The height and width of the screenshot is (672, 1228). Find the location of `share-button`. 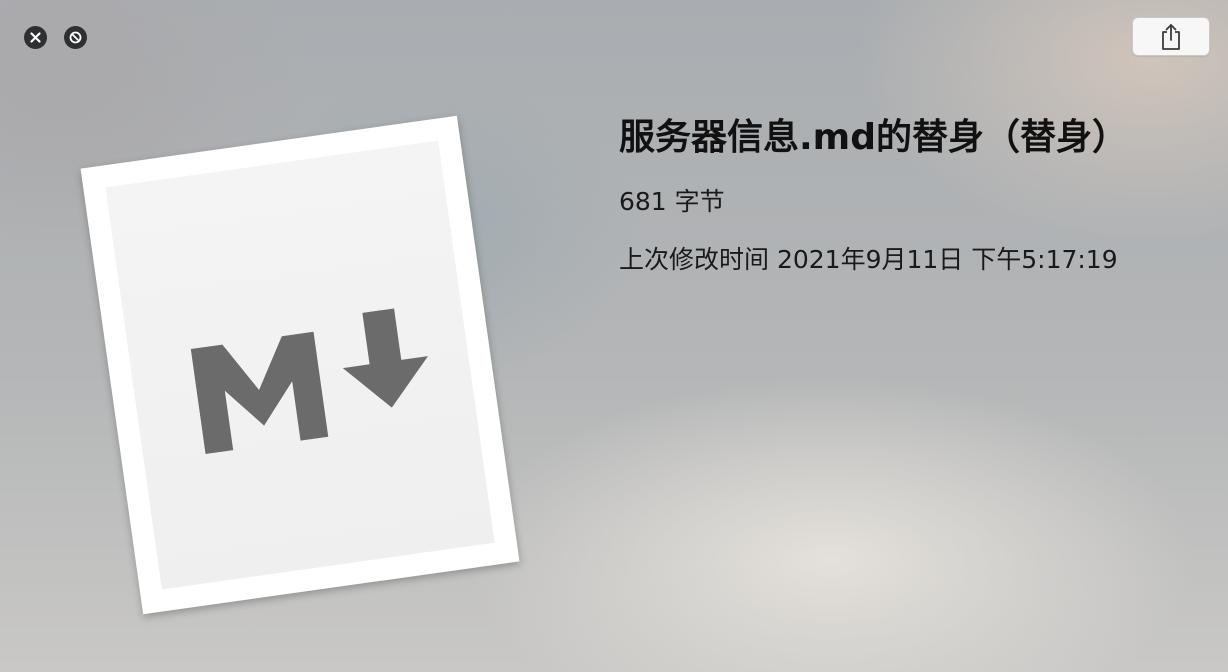

share-button is located at coordinates (1171, 36).